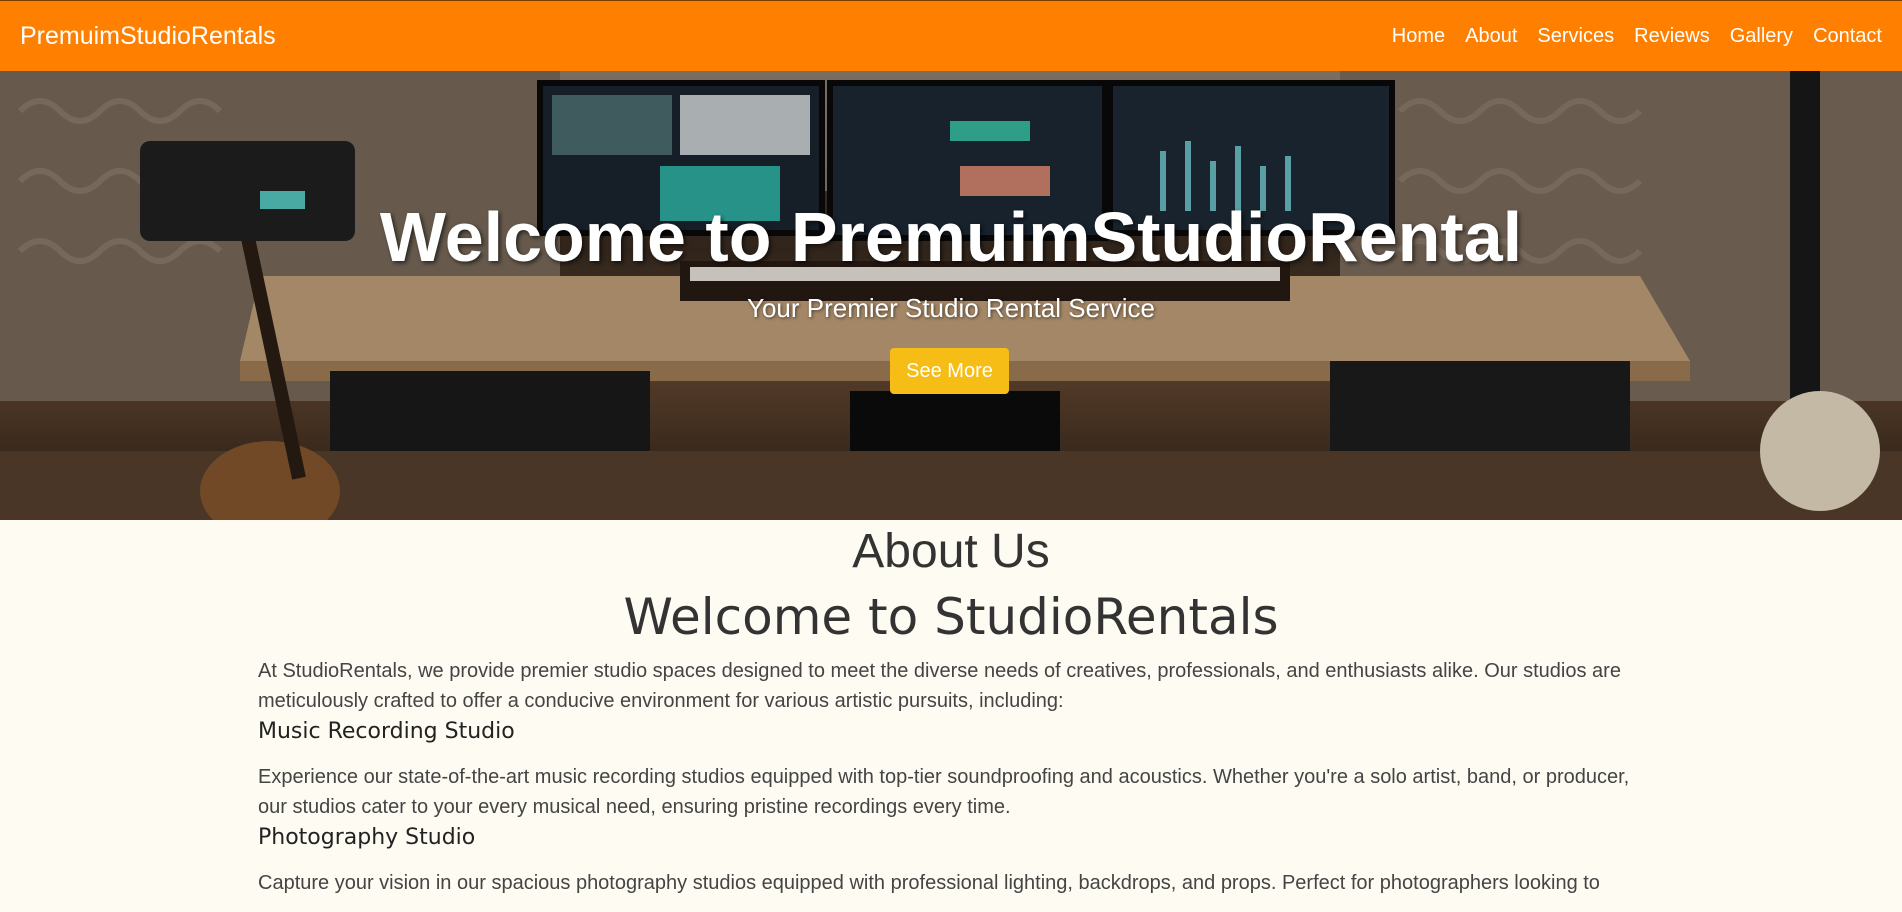  What do you see at coordinates (950, 308) in the screenshot?
I see `hero-subtitle: Your Premier Studio Rental Service` at bounding box center [950, 308].